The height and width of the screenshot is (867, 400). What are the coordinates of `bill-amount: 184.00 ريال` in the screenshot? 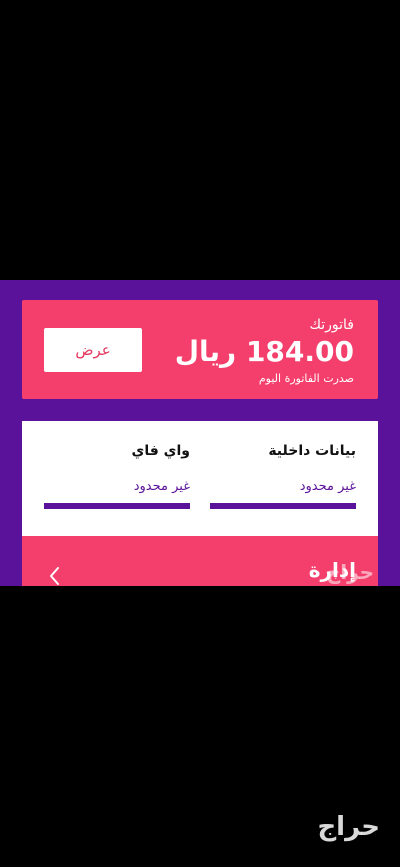 It's located at (264, 351).